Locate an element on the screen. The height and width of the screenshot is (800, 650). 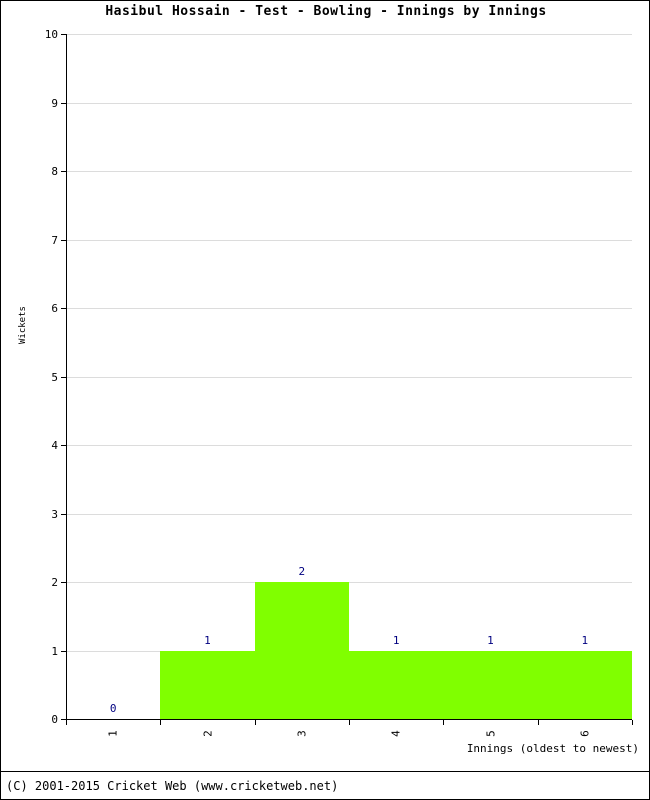
y-tick-label: 0 is located at coordinates (54, 719).